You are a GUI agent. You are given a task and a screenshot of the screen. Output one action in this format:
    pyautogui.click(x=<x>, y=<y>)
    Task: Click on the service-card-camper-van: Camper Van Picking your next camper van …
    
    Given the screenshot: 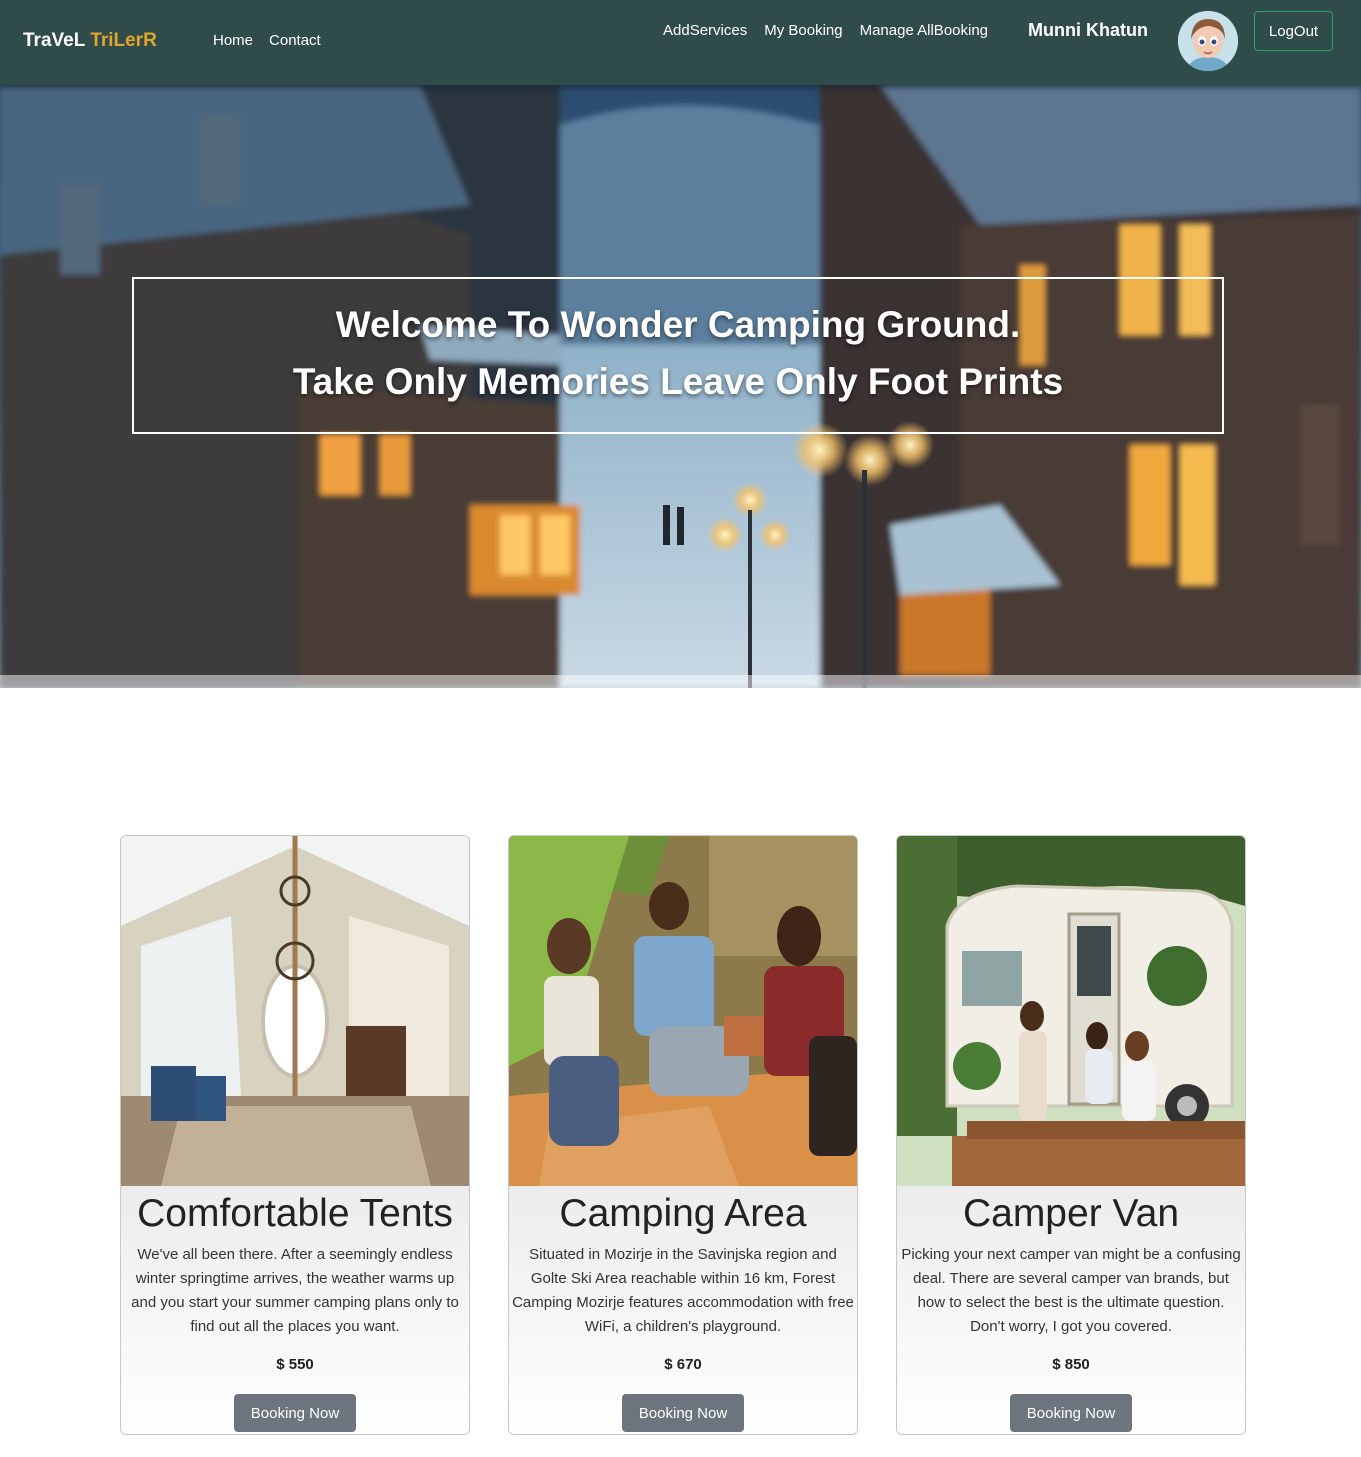 What is the action you would take?
    pyautogui.click(x=1071, y=1135)
    